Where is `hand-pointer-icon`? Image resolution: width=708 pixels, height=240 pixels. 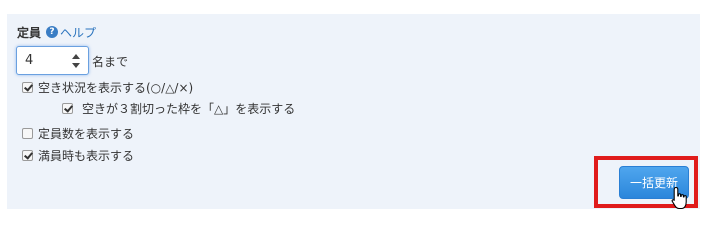 hand-pointer-icon is located at coordinates (679, 198).